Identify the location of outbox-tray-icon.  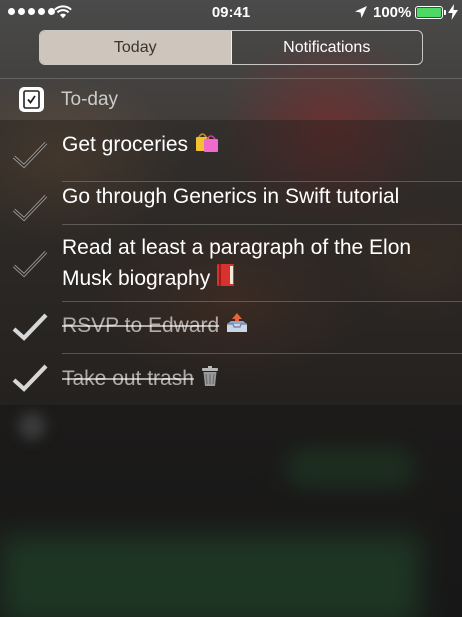
(237, 327).